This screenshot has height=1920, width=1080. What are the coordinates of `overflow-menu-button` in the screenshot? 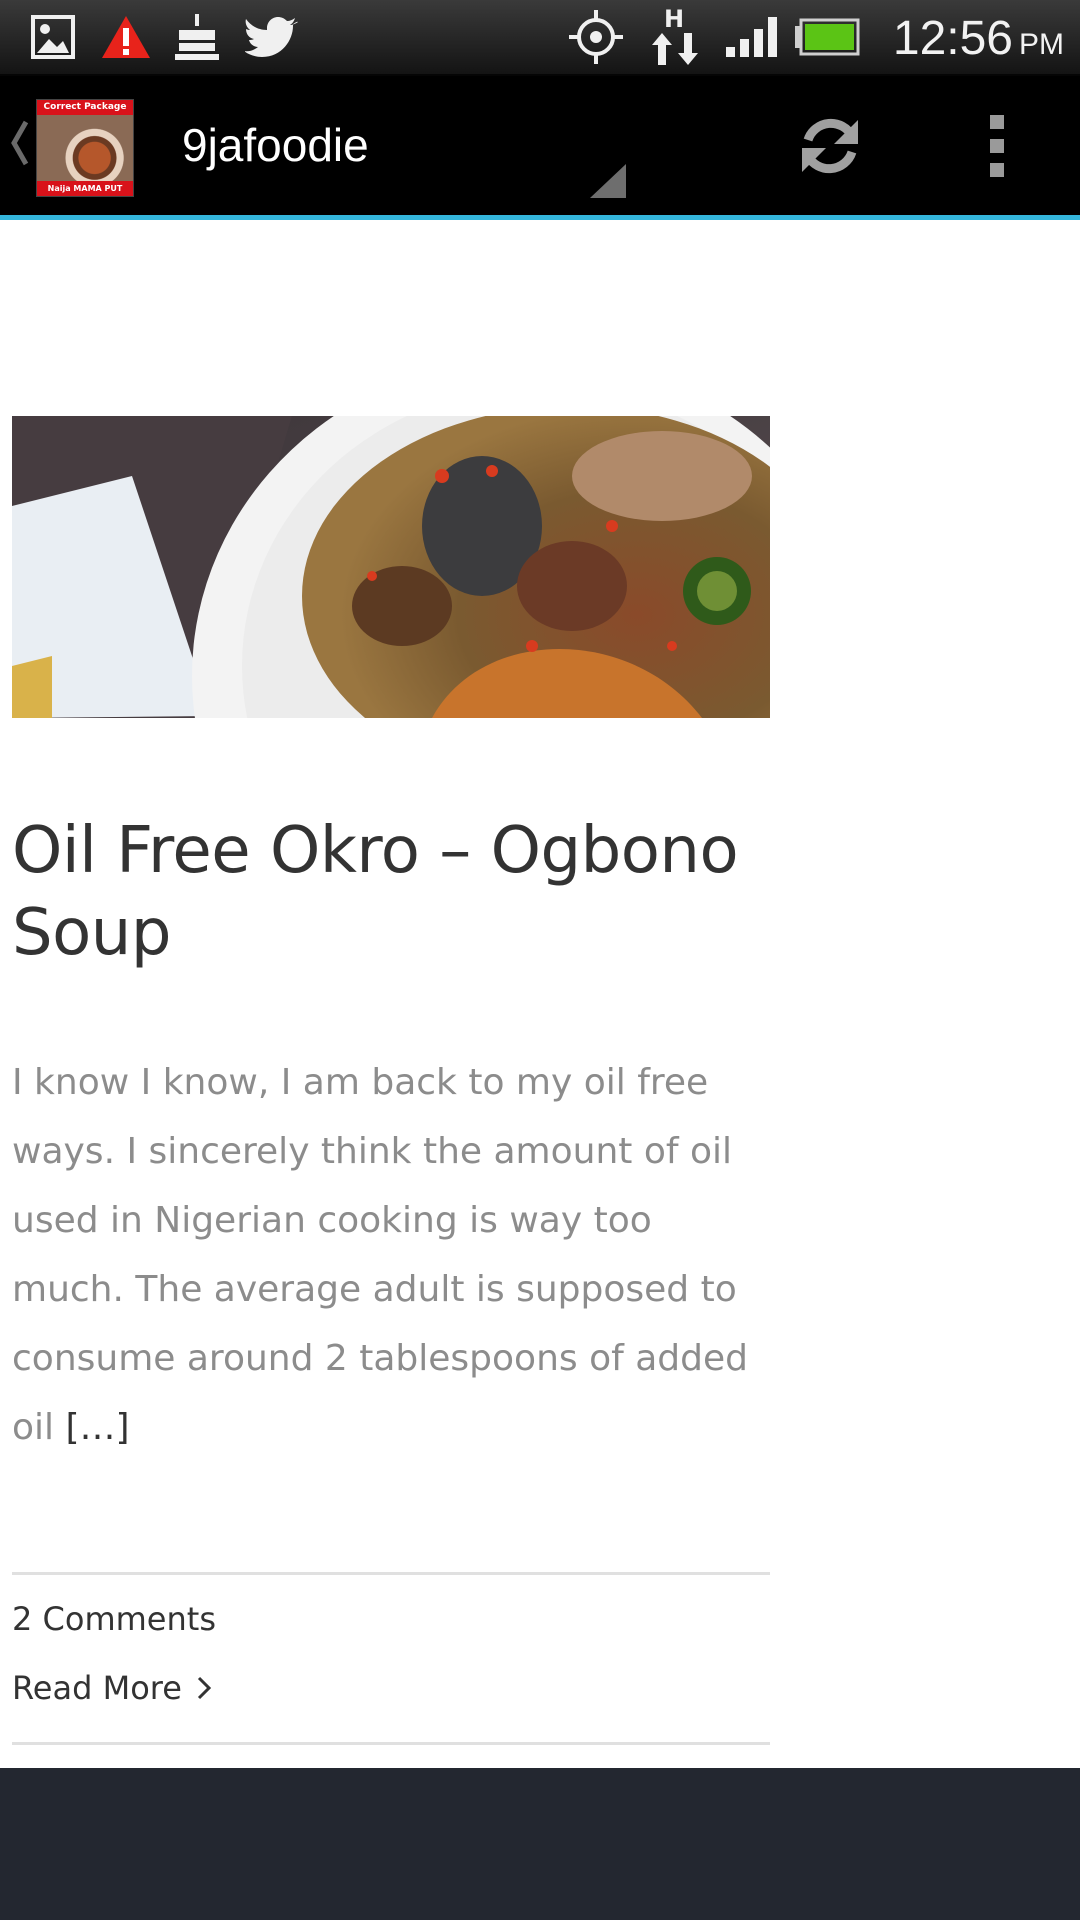 It's located at (997, 146).